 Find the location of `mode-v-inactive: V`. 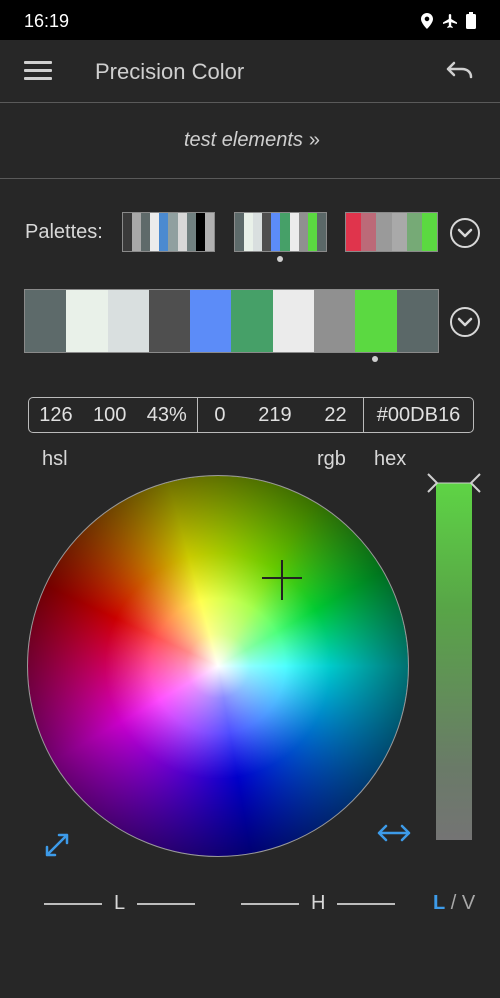

mode-v-inactive: V is located at coordinates (468, 903).